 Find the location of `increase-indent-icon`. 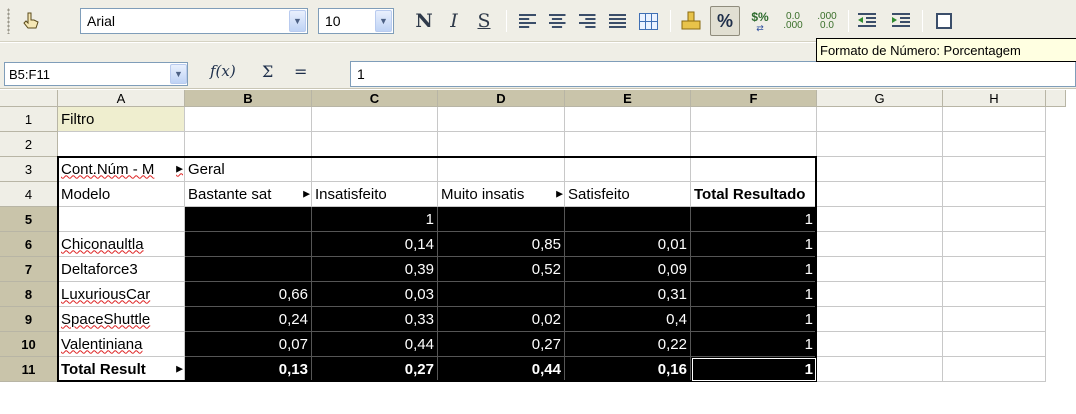

increase-indent-icon is located at coordinates (901, 21).